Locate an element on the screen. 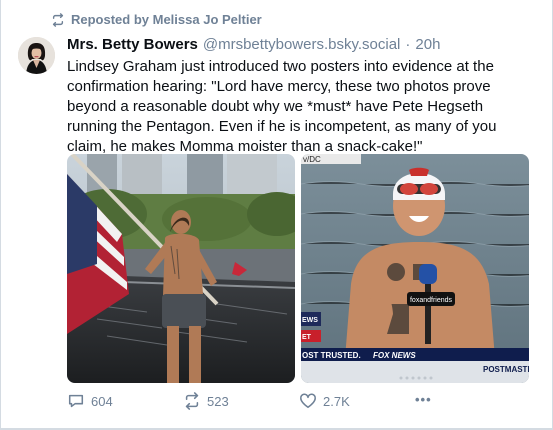 This screenshot has height=430, width=553. avatar-image is located at coordinates (36, 55).